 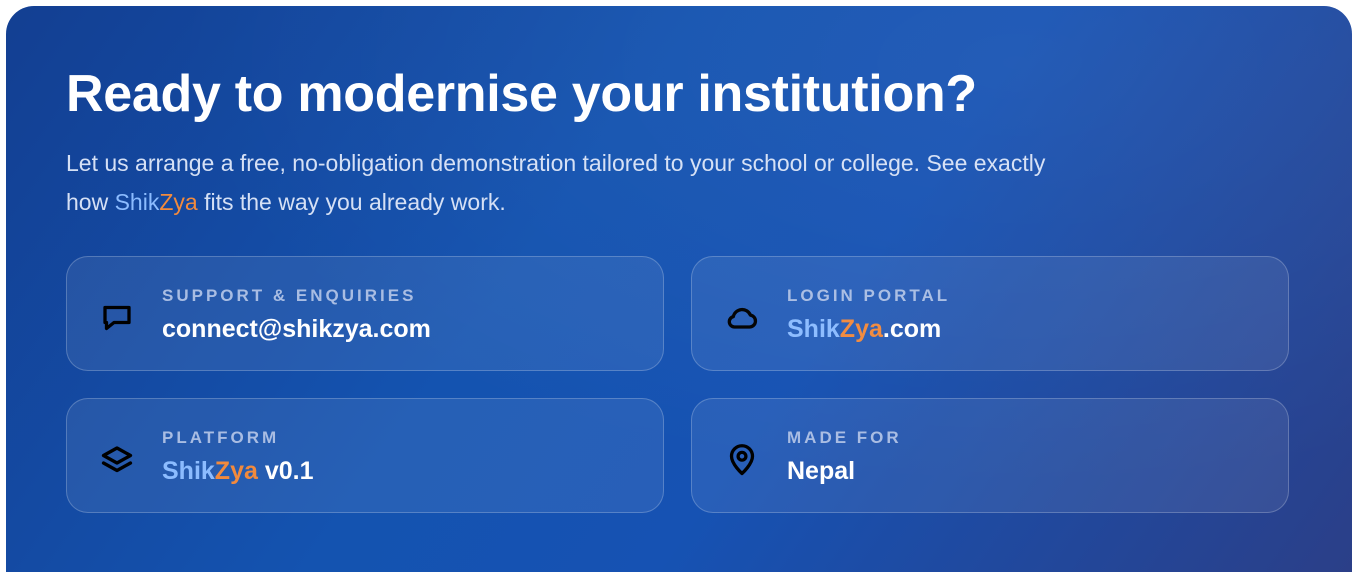 I want to click on platform-brand-shik: Shik, so click(x=188, y=471).